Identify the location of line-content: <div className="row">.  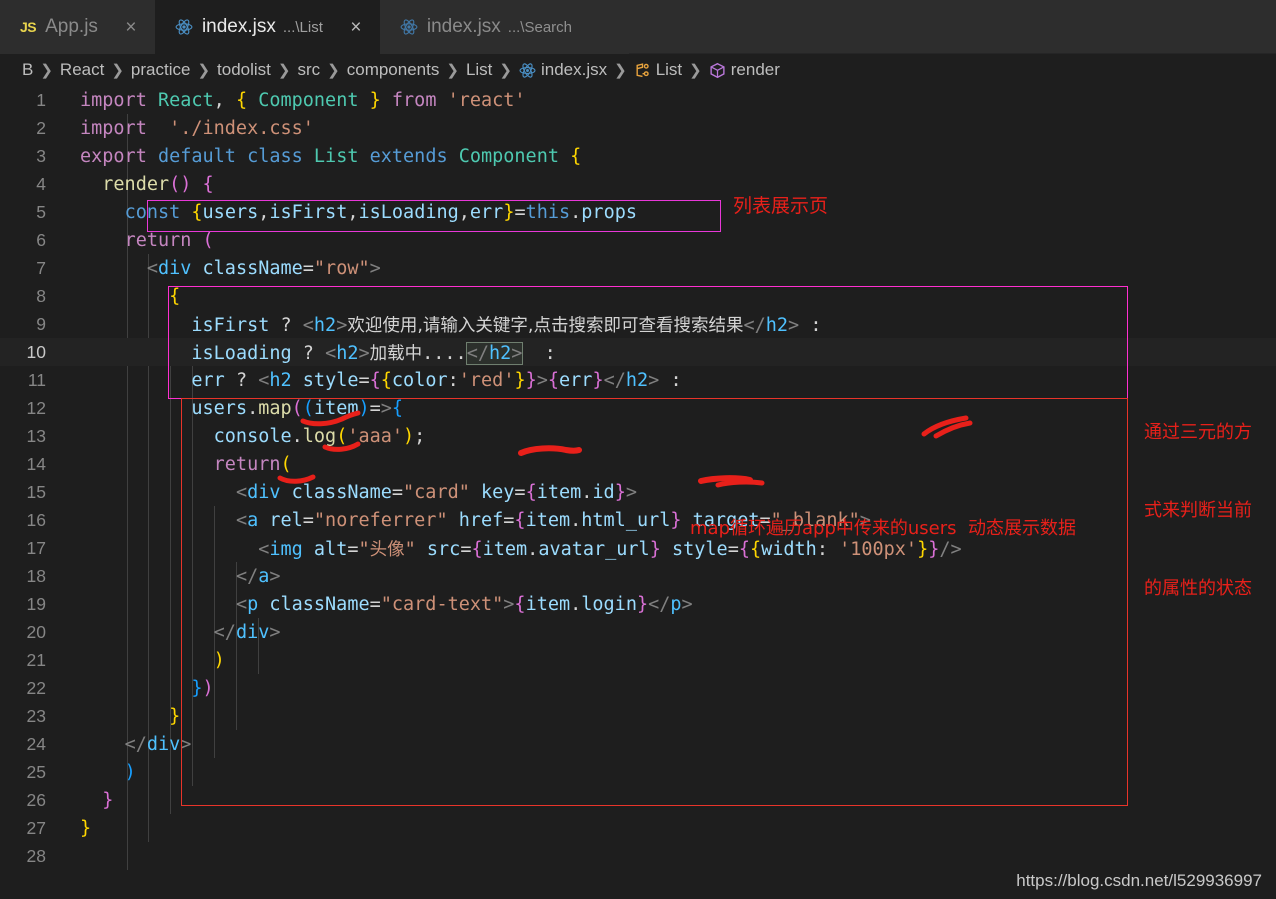
(263, 268).